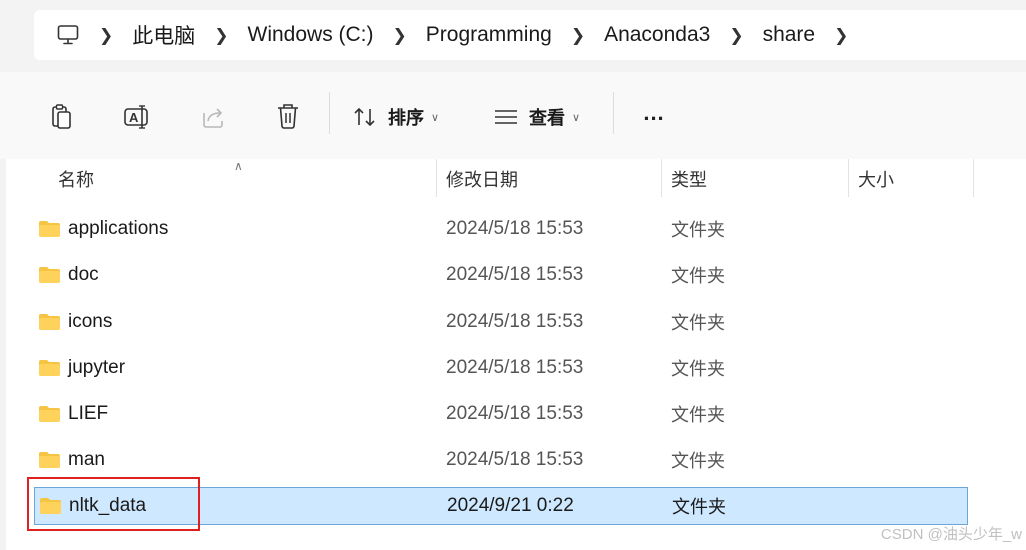  What do you see at coordinates (113, 504) in the screenshot?
I see `annotation-highlight-box` at bounding box center [113, 504].